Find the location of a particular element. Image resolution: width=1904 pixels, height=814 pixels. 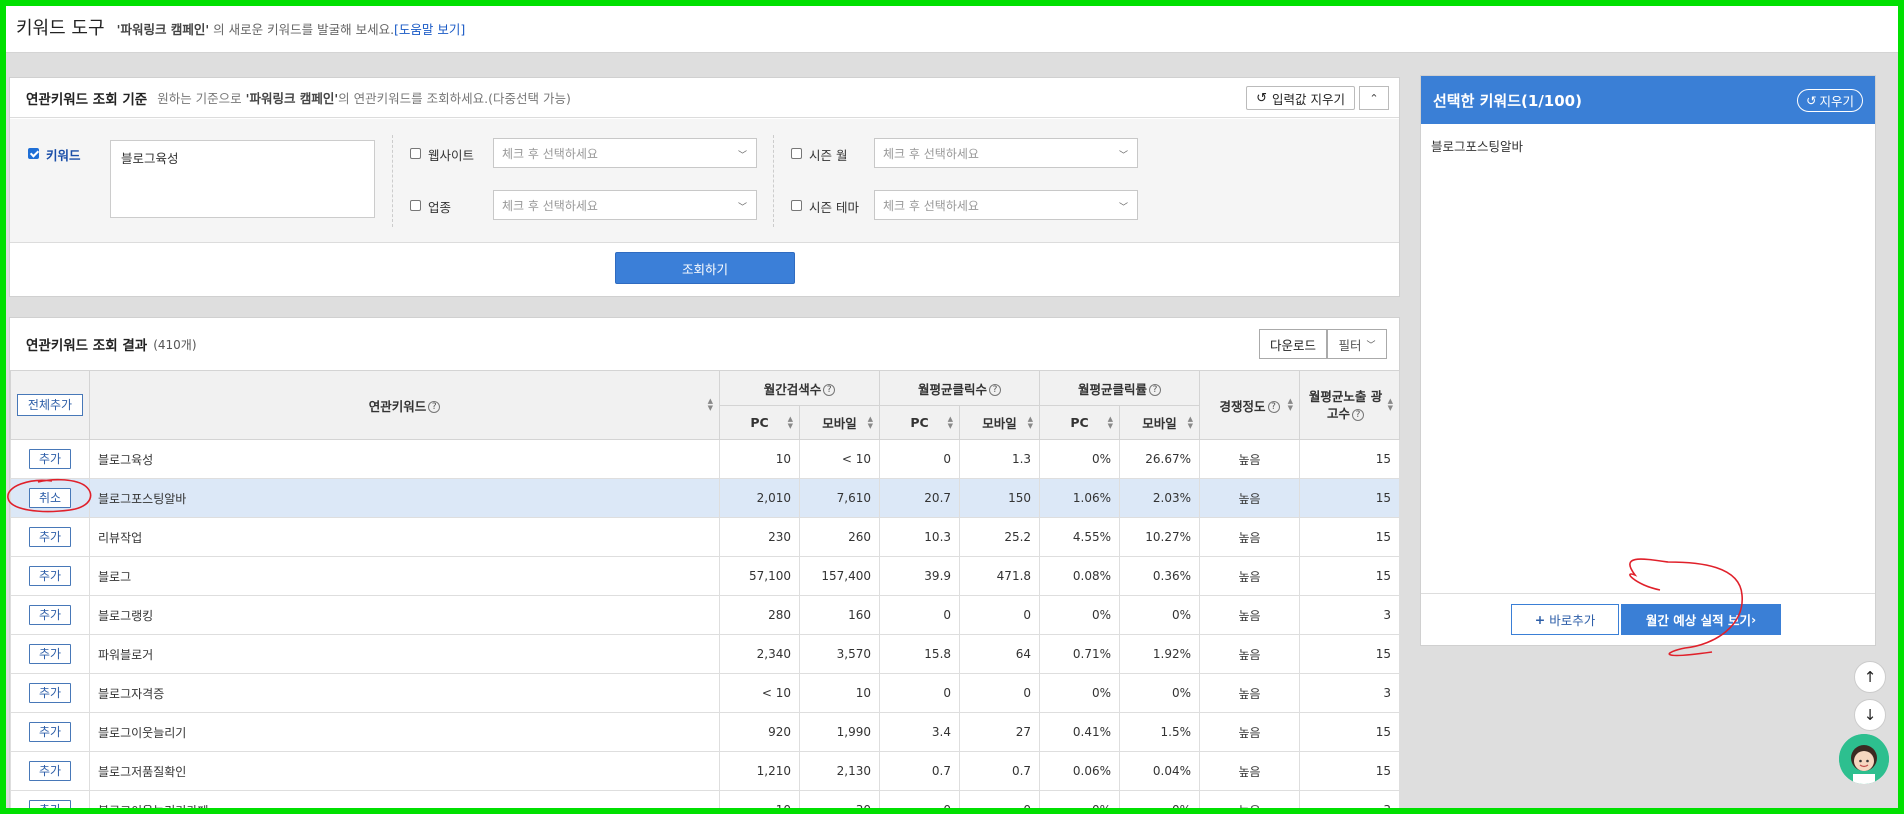

keyword-link: 블로그랭킹 is located at coordinates (404, 615).